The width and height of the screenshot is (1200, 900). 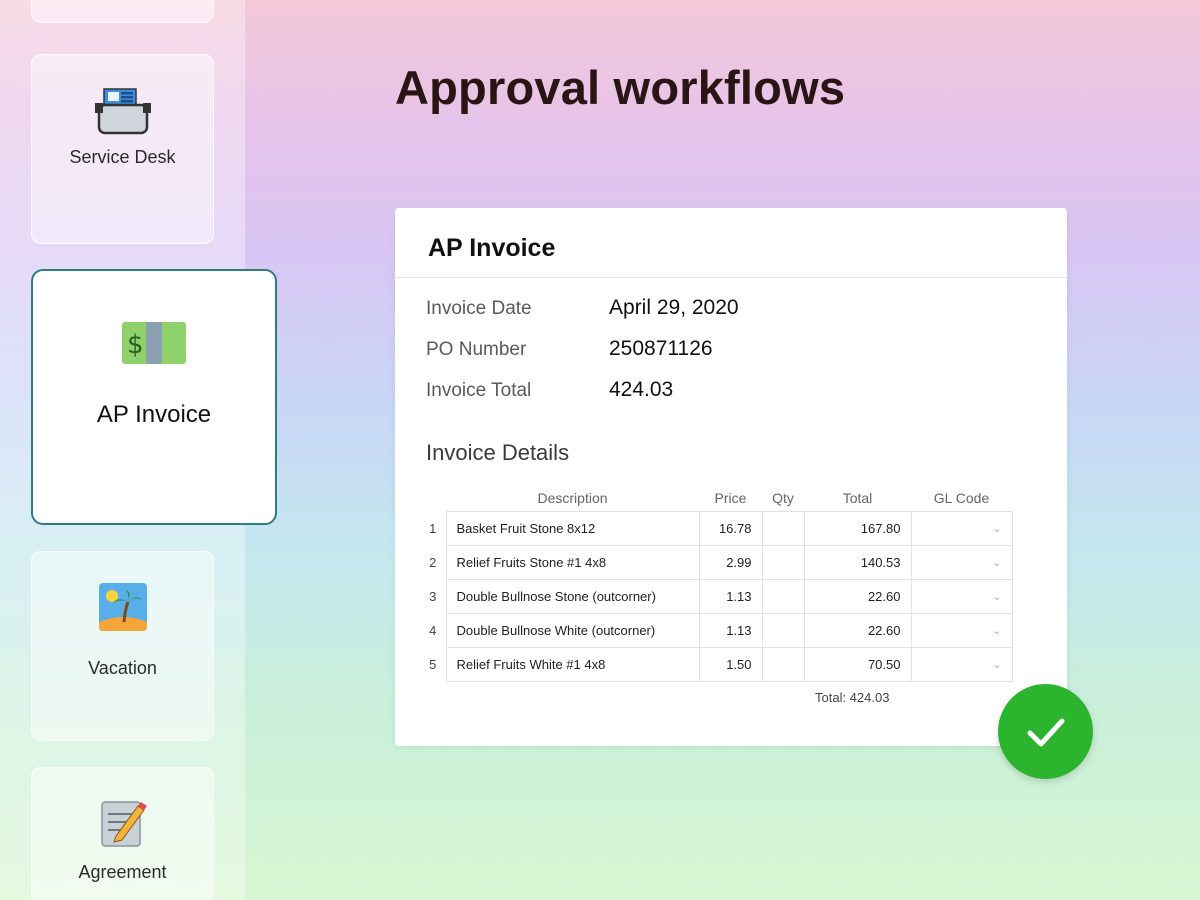 I want to click on money-icon: $, so click(x=154, y=347).